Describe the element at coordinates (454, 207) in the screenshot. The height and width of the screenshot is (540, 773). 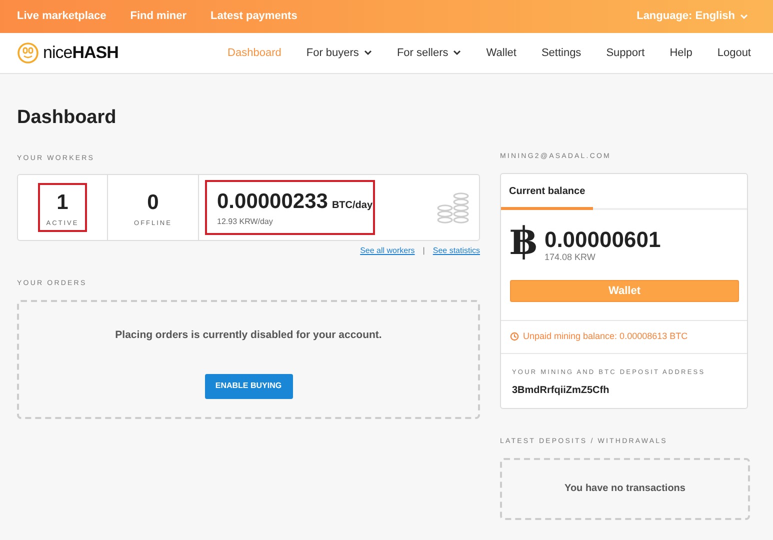
I see `coins-icon` at that location.